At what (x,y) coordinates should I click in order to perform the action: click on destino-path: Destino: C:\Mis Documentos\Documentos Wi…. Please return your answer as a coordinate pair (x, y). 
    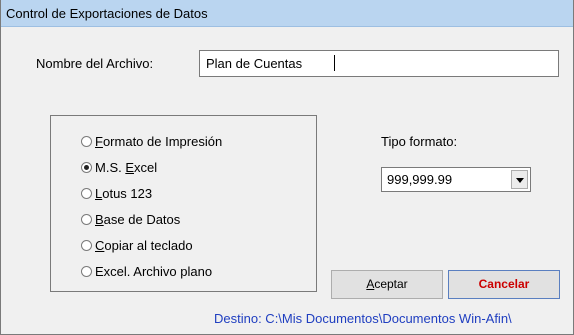
    Looking at the image, I should click on (363, 318).